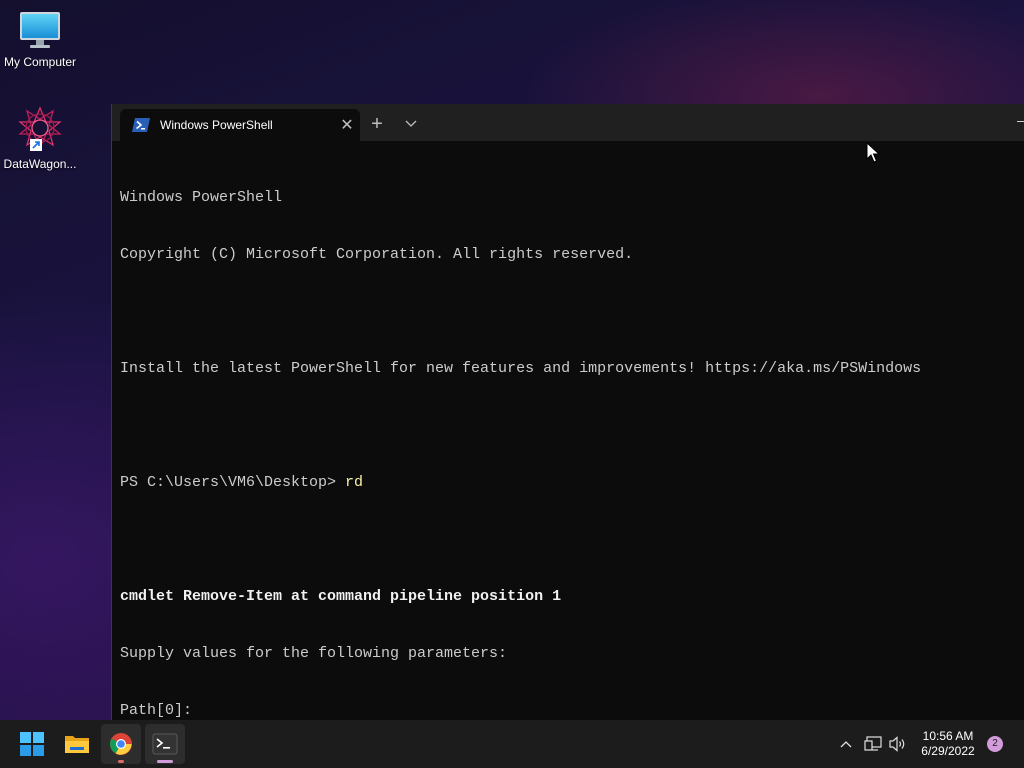  I want to click on chrome-icon, so click(121, 744).